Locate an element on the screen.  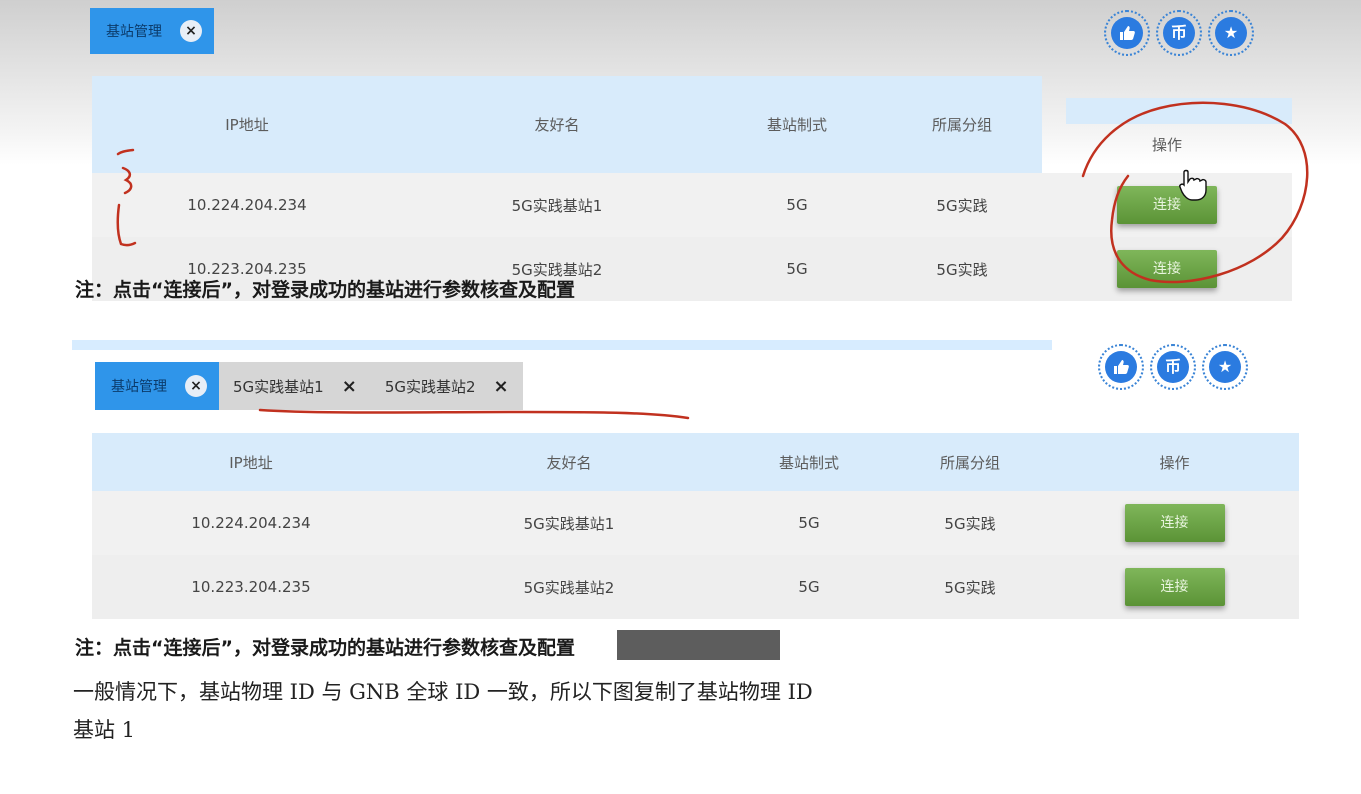
tab-label: 5G实践基站2 is located at coordinates (430, 386).